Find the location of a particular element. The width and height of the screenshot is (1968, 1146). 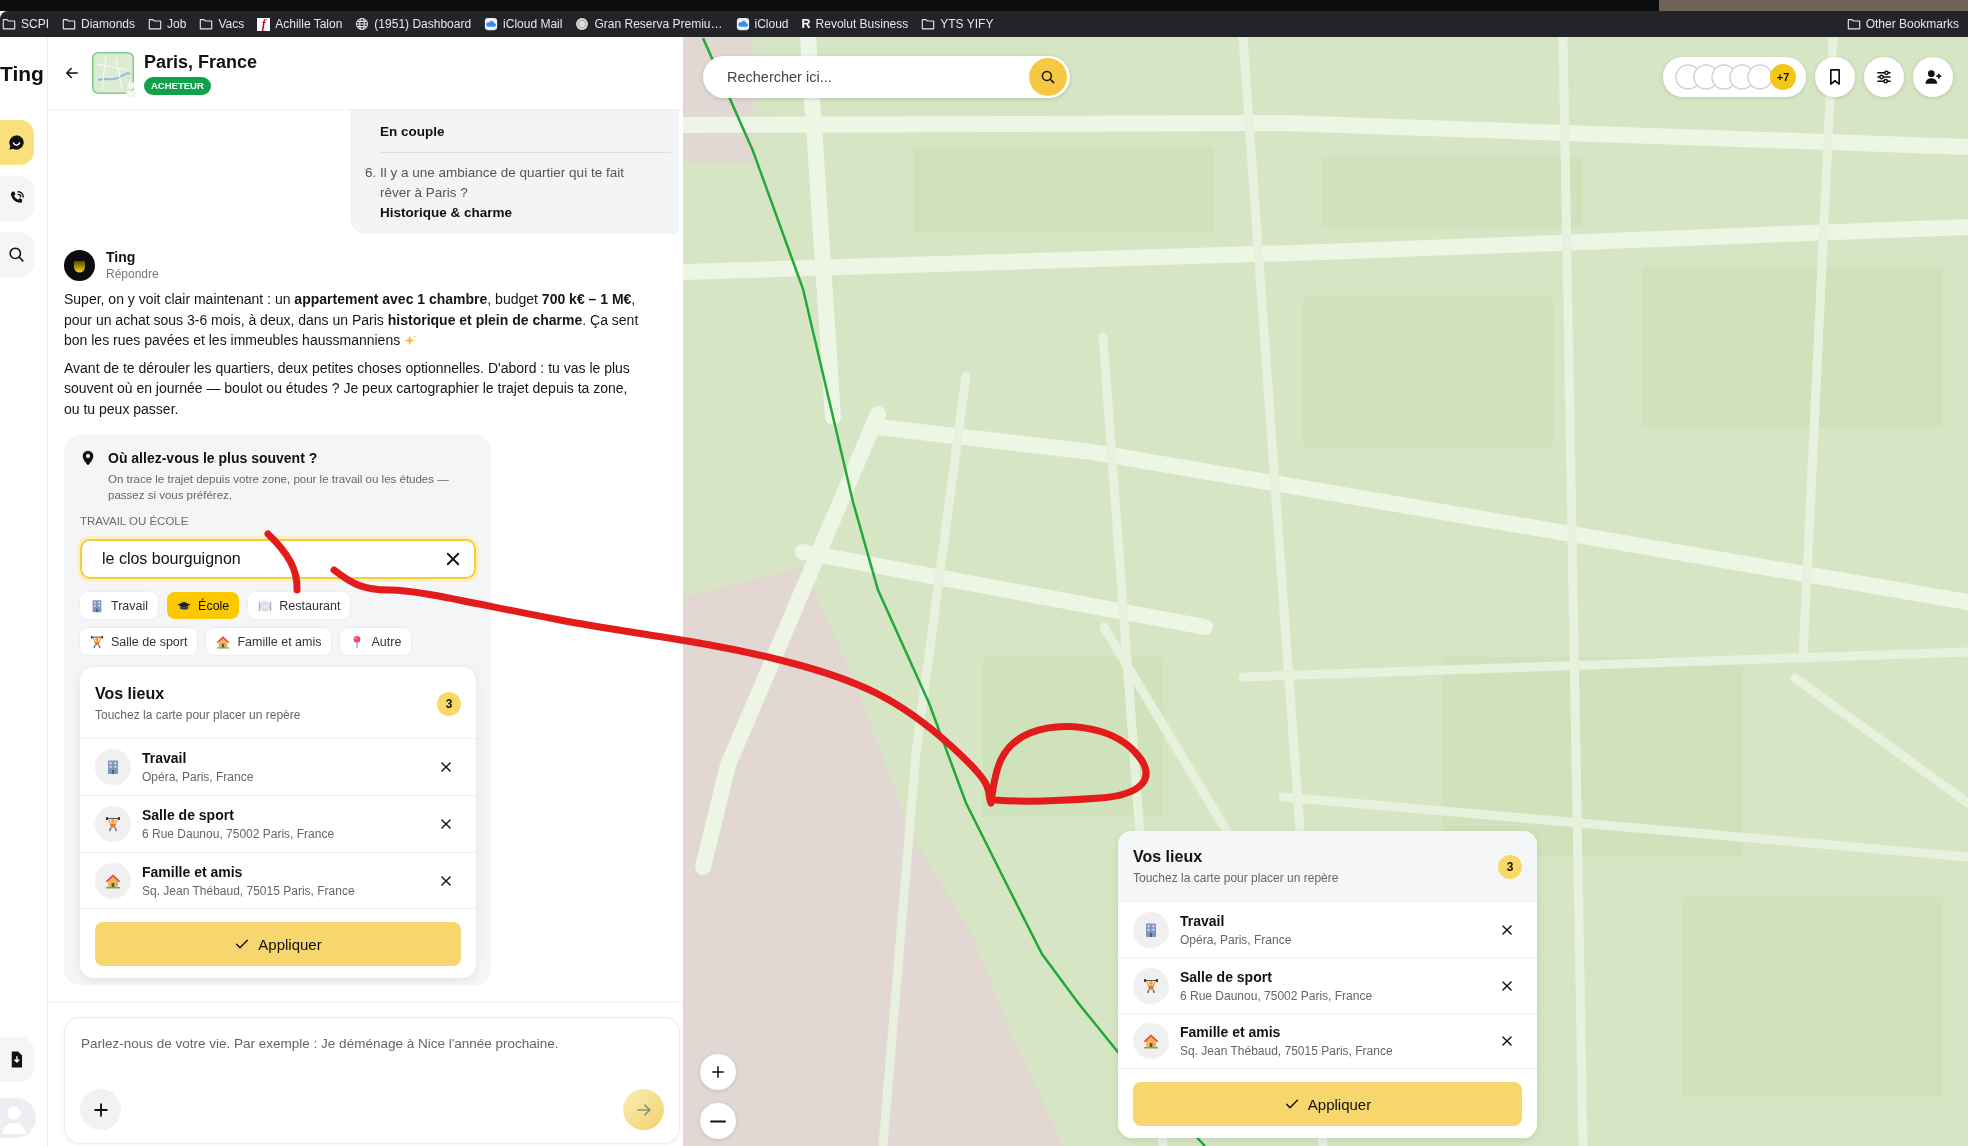

category-chip: Salle de sport is located at coordinates (139, 641).